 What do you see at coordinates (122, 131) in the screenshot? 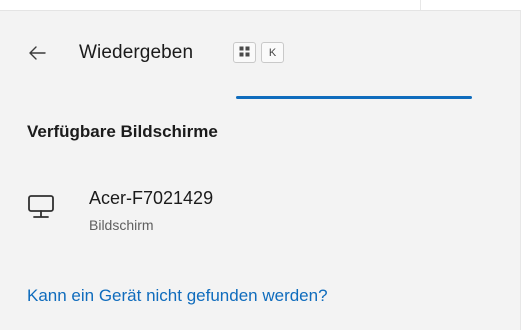
I see `available-displays-heading: Verfügbare Bildschirme` at bounding box center [122, 131].